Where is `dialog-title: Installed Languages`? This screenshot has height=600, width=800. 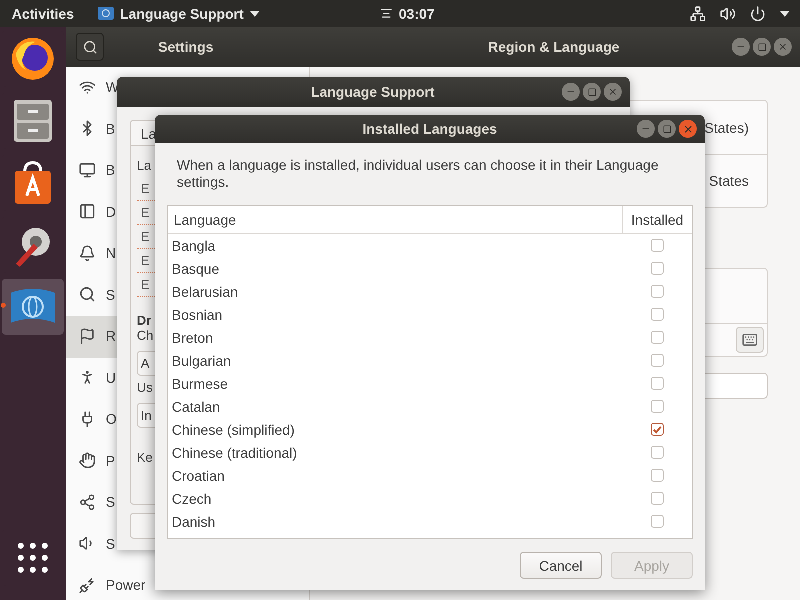 dialog-title: Installed Languages is located at coordinates (430, 129).